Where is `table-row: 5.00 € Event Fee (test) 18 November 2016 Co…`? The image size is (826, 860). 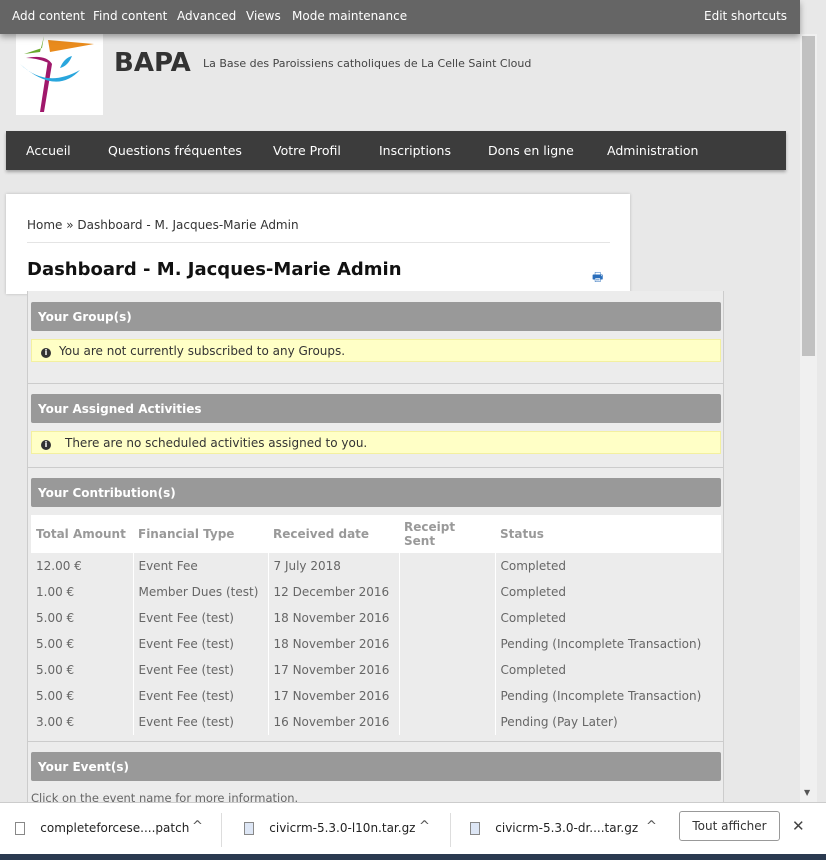 table-row: 5.00 € Event Fee (test) 18 November 2016 Co… is located at coordinates (376, 618).